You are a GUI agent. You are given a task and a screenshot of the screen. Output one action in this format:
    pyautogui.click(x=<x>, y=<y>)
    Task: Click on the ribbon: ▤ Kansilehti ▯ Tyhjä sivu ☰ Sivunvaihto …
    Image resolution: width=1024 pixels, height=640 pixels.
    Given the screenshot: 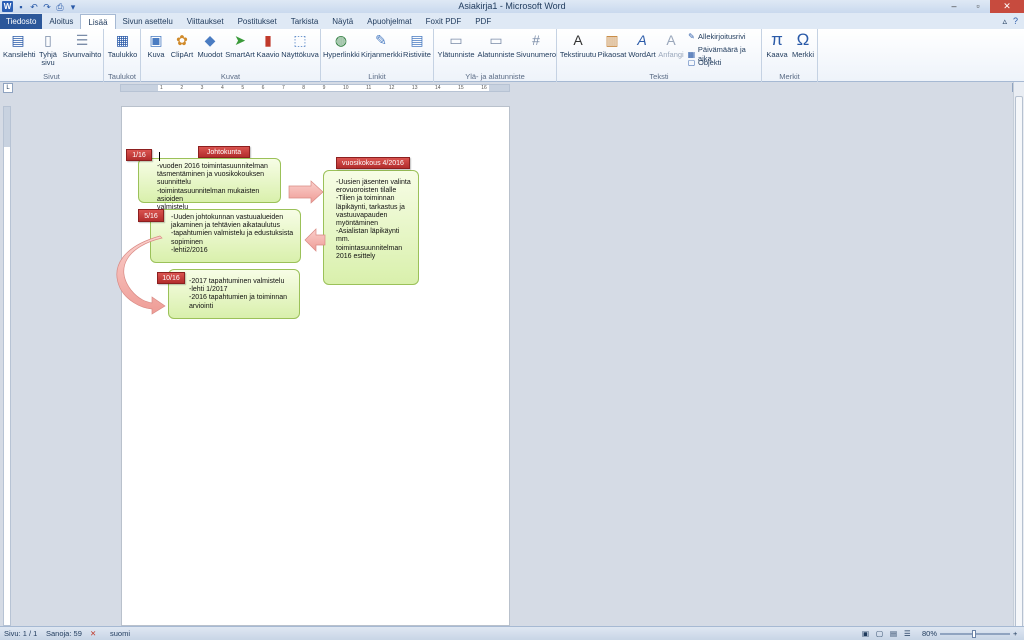 What is the action you would take?
    pyautogui.click(x=512, y=55)
    